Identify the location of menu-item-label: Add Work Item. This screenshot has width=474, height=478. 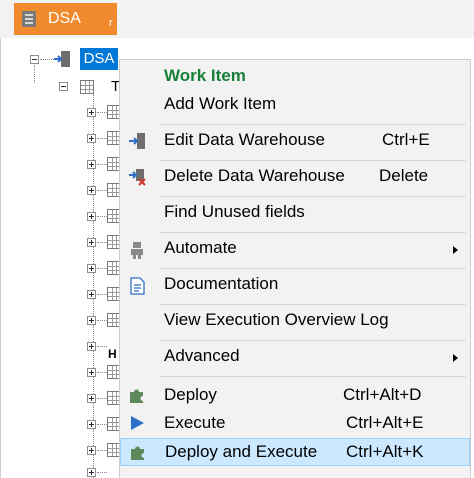
(220, 103).